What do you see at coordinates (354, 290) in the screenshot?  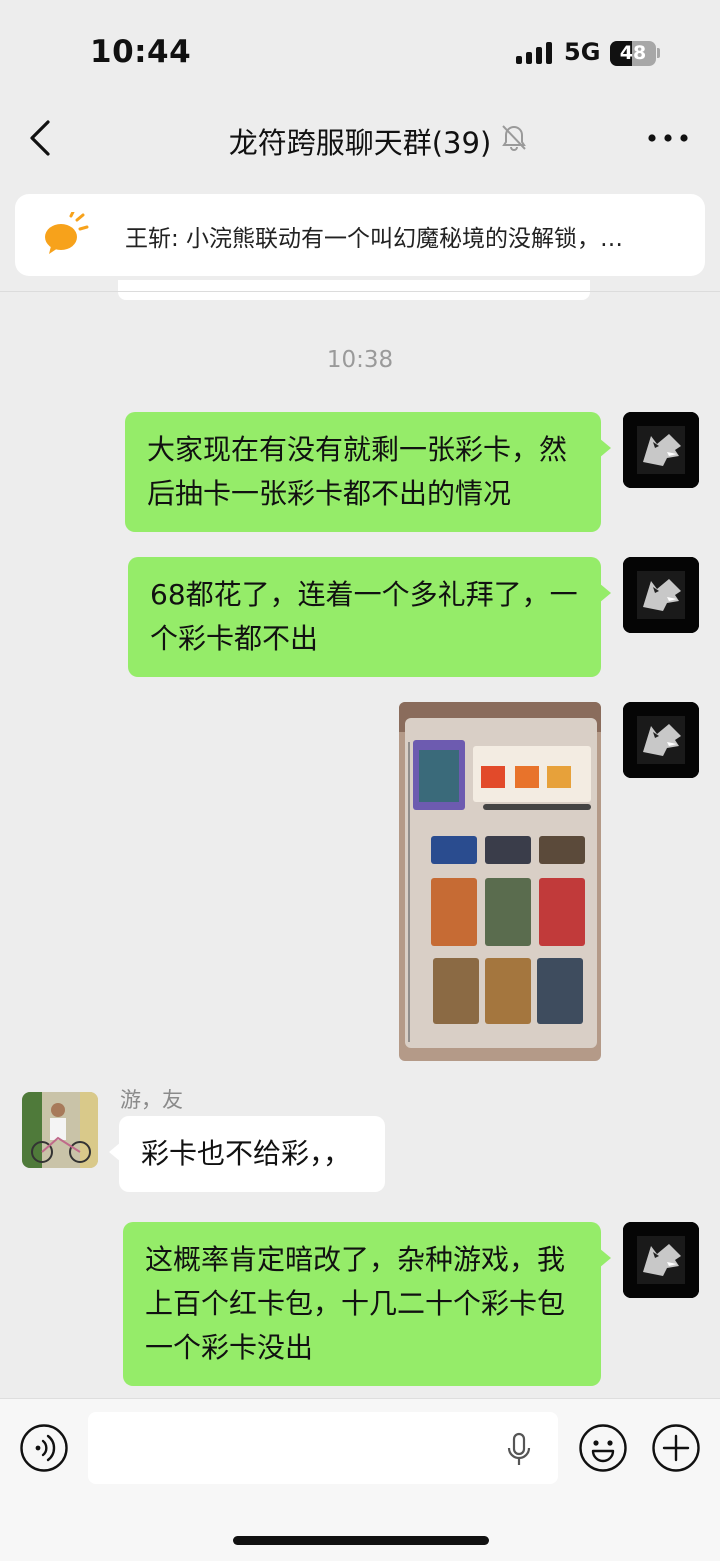 I see `previous-message-bubble` at bounding box center [354, 290].